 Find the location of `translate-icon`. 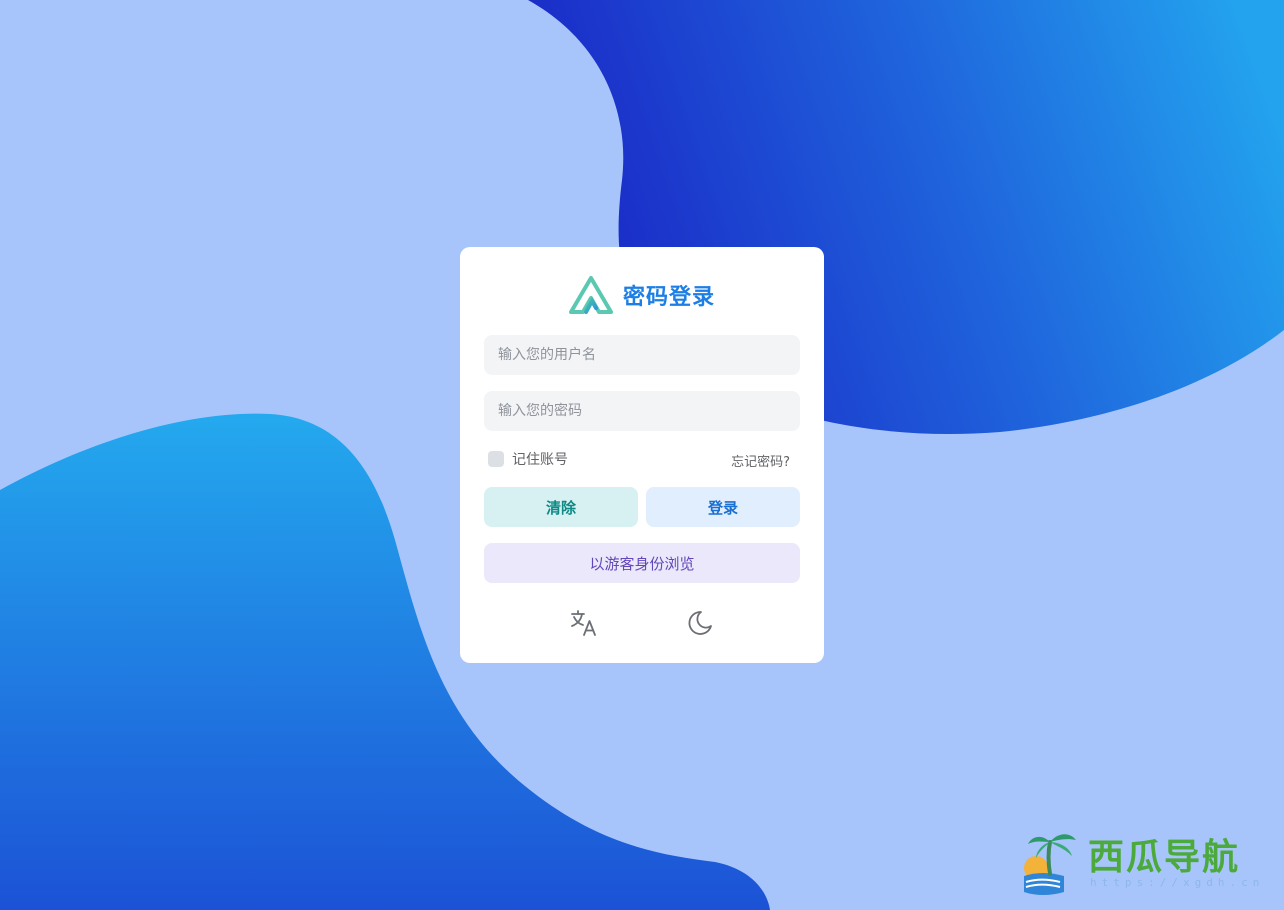

translate-icon is located at coordinates (583, 623).